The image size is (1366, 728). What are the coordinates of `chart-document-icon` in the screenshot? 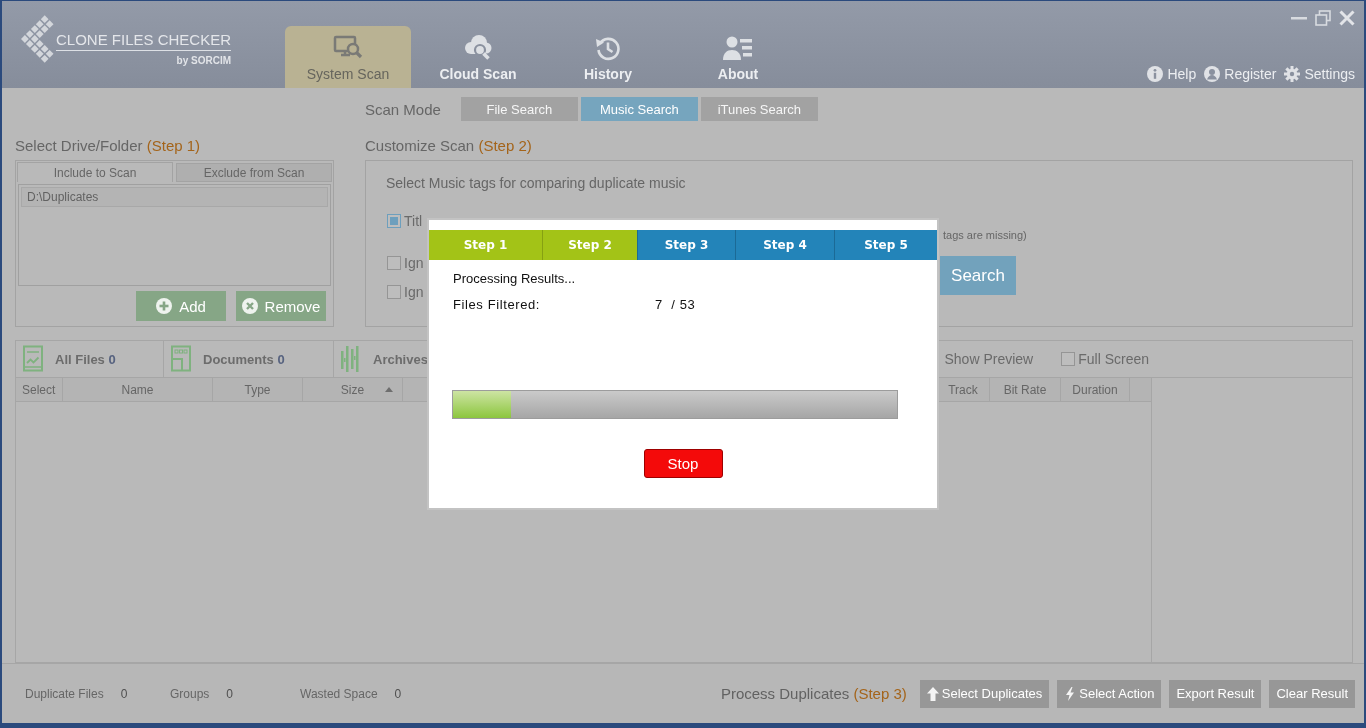 It's located at (33, 359).